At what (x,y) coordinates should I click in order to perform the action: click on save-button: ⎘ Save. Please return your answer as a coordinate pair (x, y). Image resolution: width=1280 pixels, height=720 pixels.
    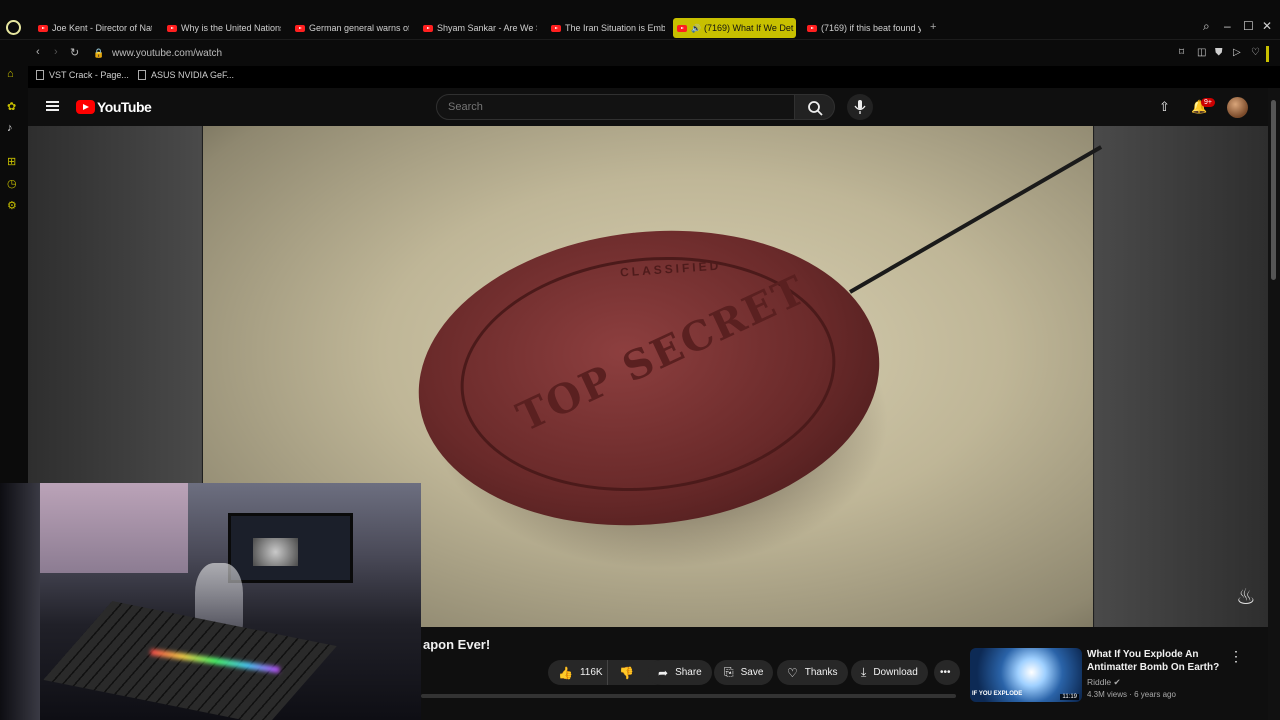
    Looking at the image, I should click on (744, 672).